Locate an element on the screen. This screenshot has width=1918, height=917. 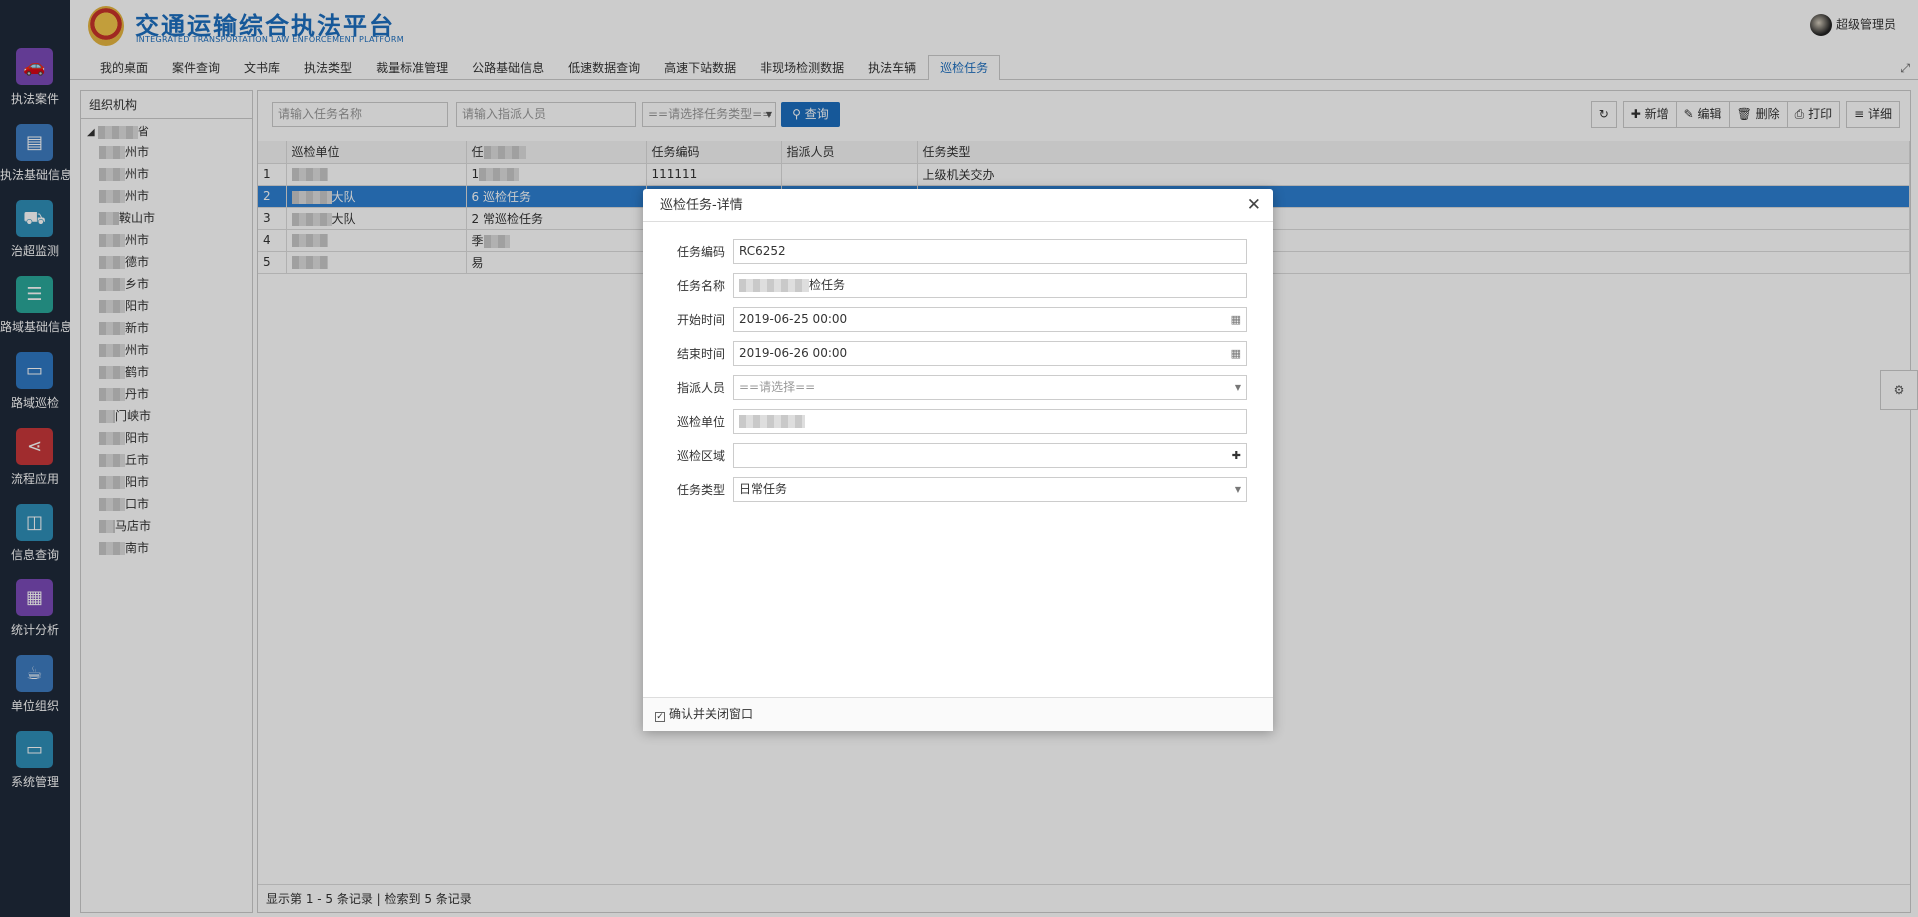
patrol-area-field: ✚ is located at coordinates (990, 455).